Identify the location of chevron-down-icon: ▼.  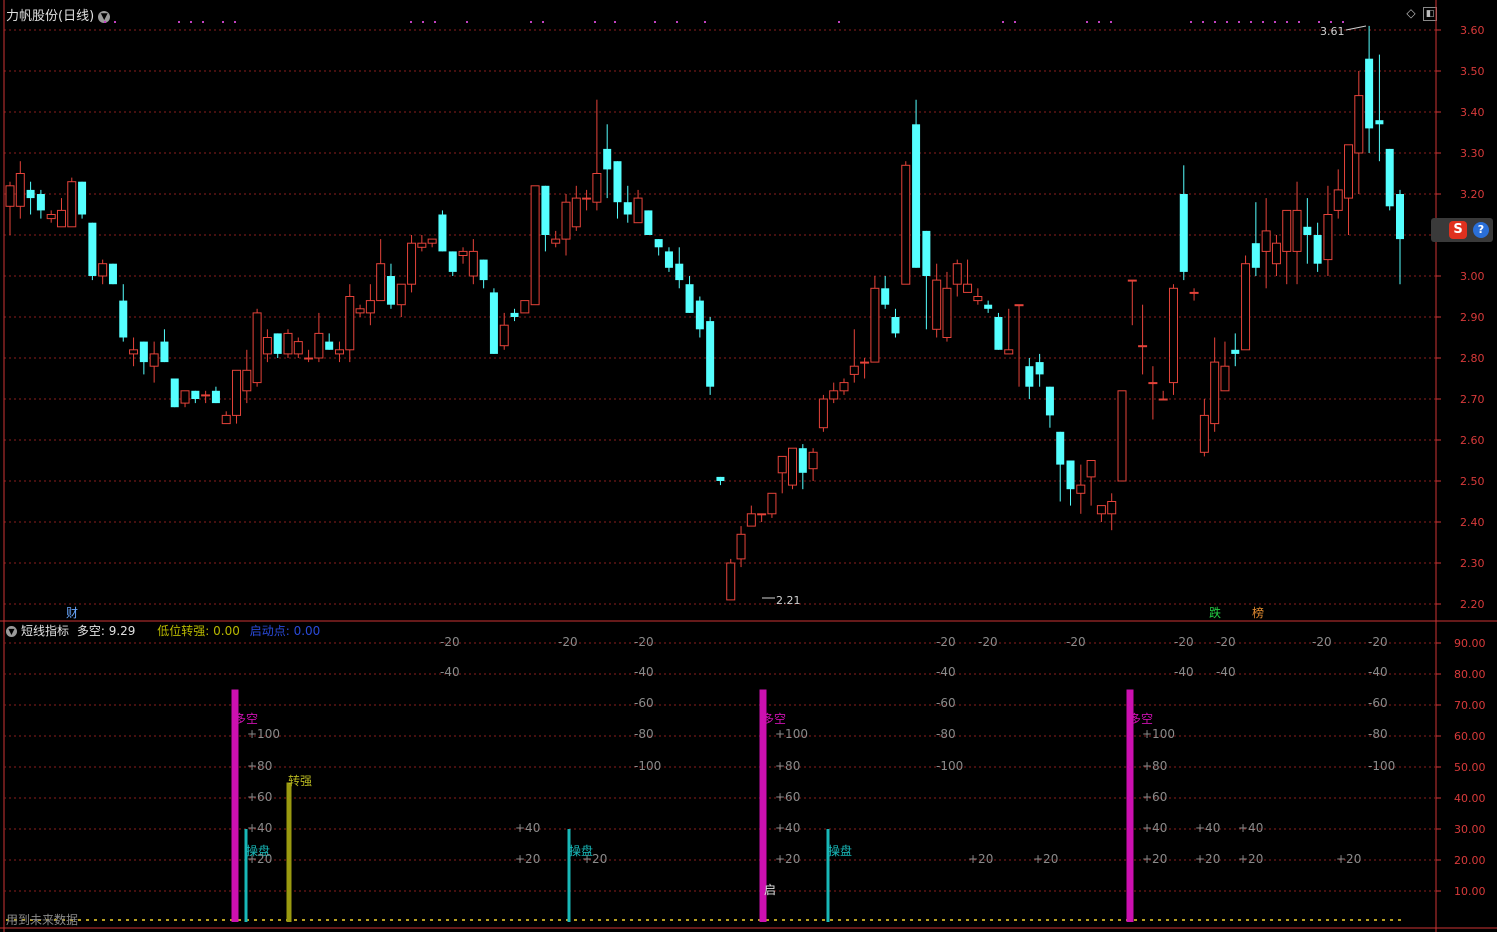
(11, 631).